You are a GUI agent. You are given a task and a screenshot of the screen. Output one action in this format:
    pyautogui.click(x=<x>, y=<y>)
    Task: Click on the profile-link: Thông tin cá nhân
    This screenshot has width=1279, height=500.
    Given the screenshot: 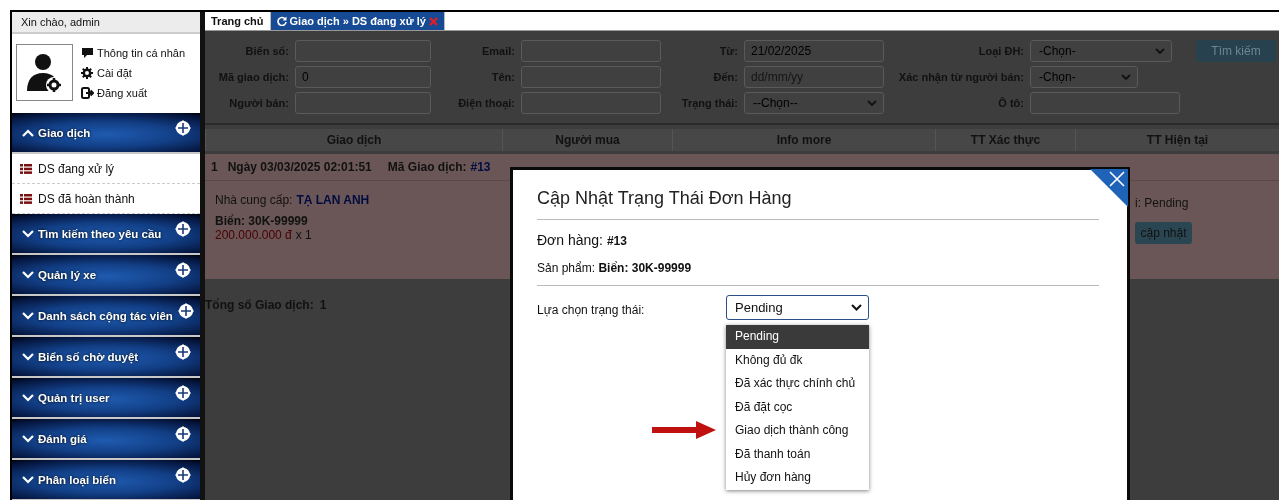 What is the action you would take?
    pyautogui.click(x=133, y=53)
    